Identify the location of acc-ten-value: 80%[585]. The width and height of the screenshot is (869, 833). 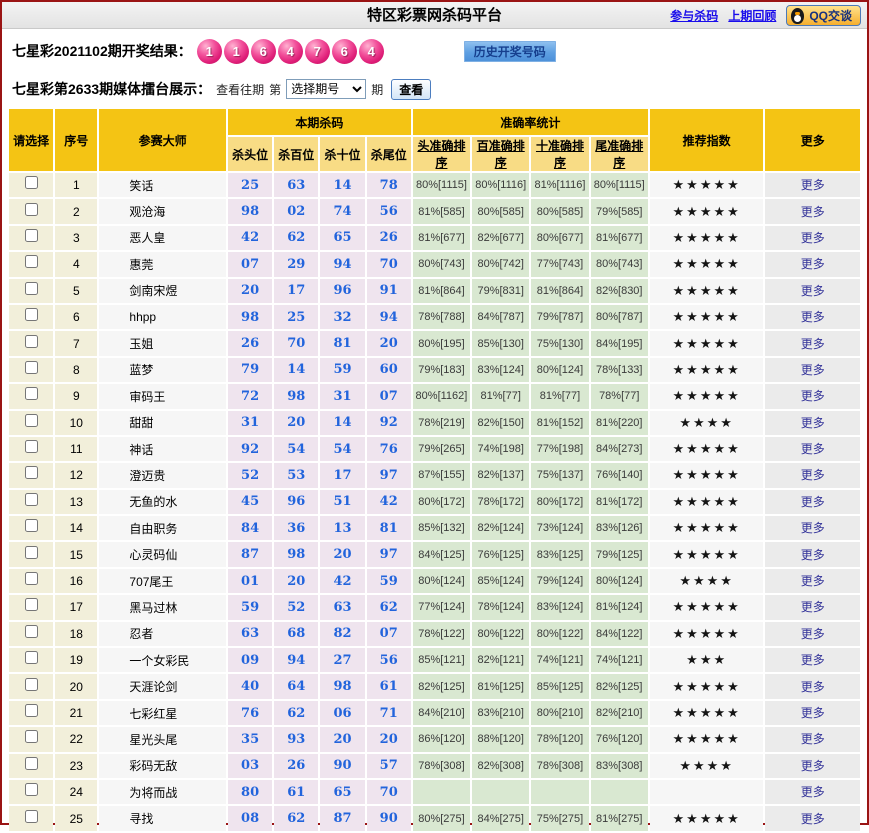
(560, 211).